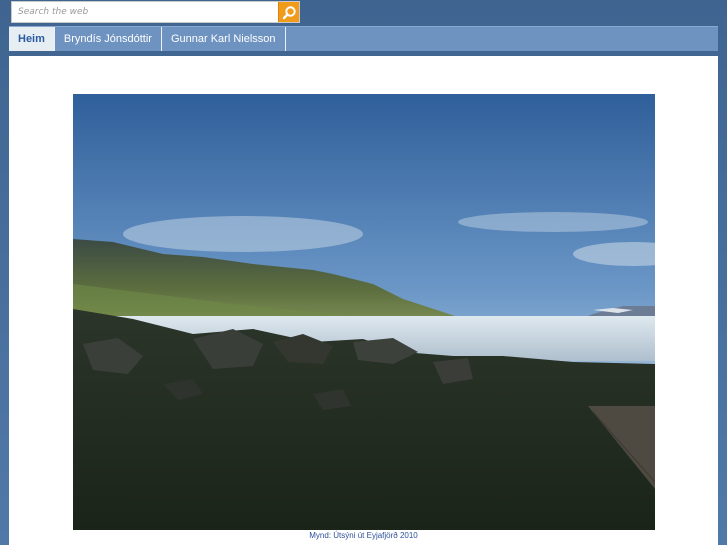 The width and height of the screenshot is (727, 545). I want to click on photo-caption: Mynd: Útsýni út Eyjafjörð 2010, so click(363, 535).